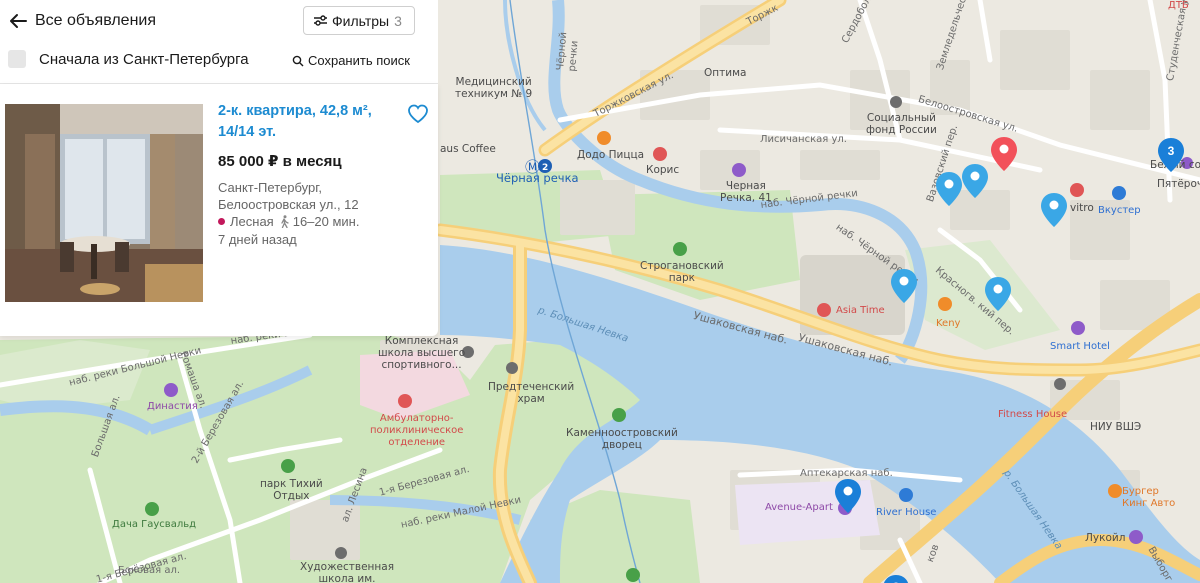 Image resolution: width=1200 pixels, height=583 pixels. Describe the element at coordinates (663, 170) in the screenshot. I see `label-koris: Корис` at that location.